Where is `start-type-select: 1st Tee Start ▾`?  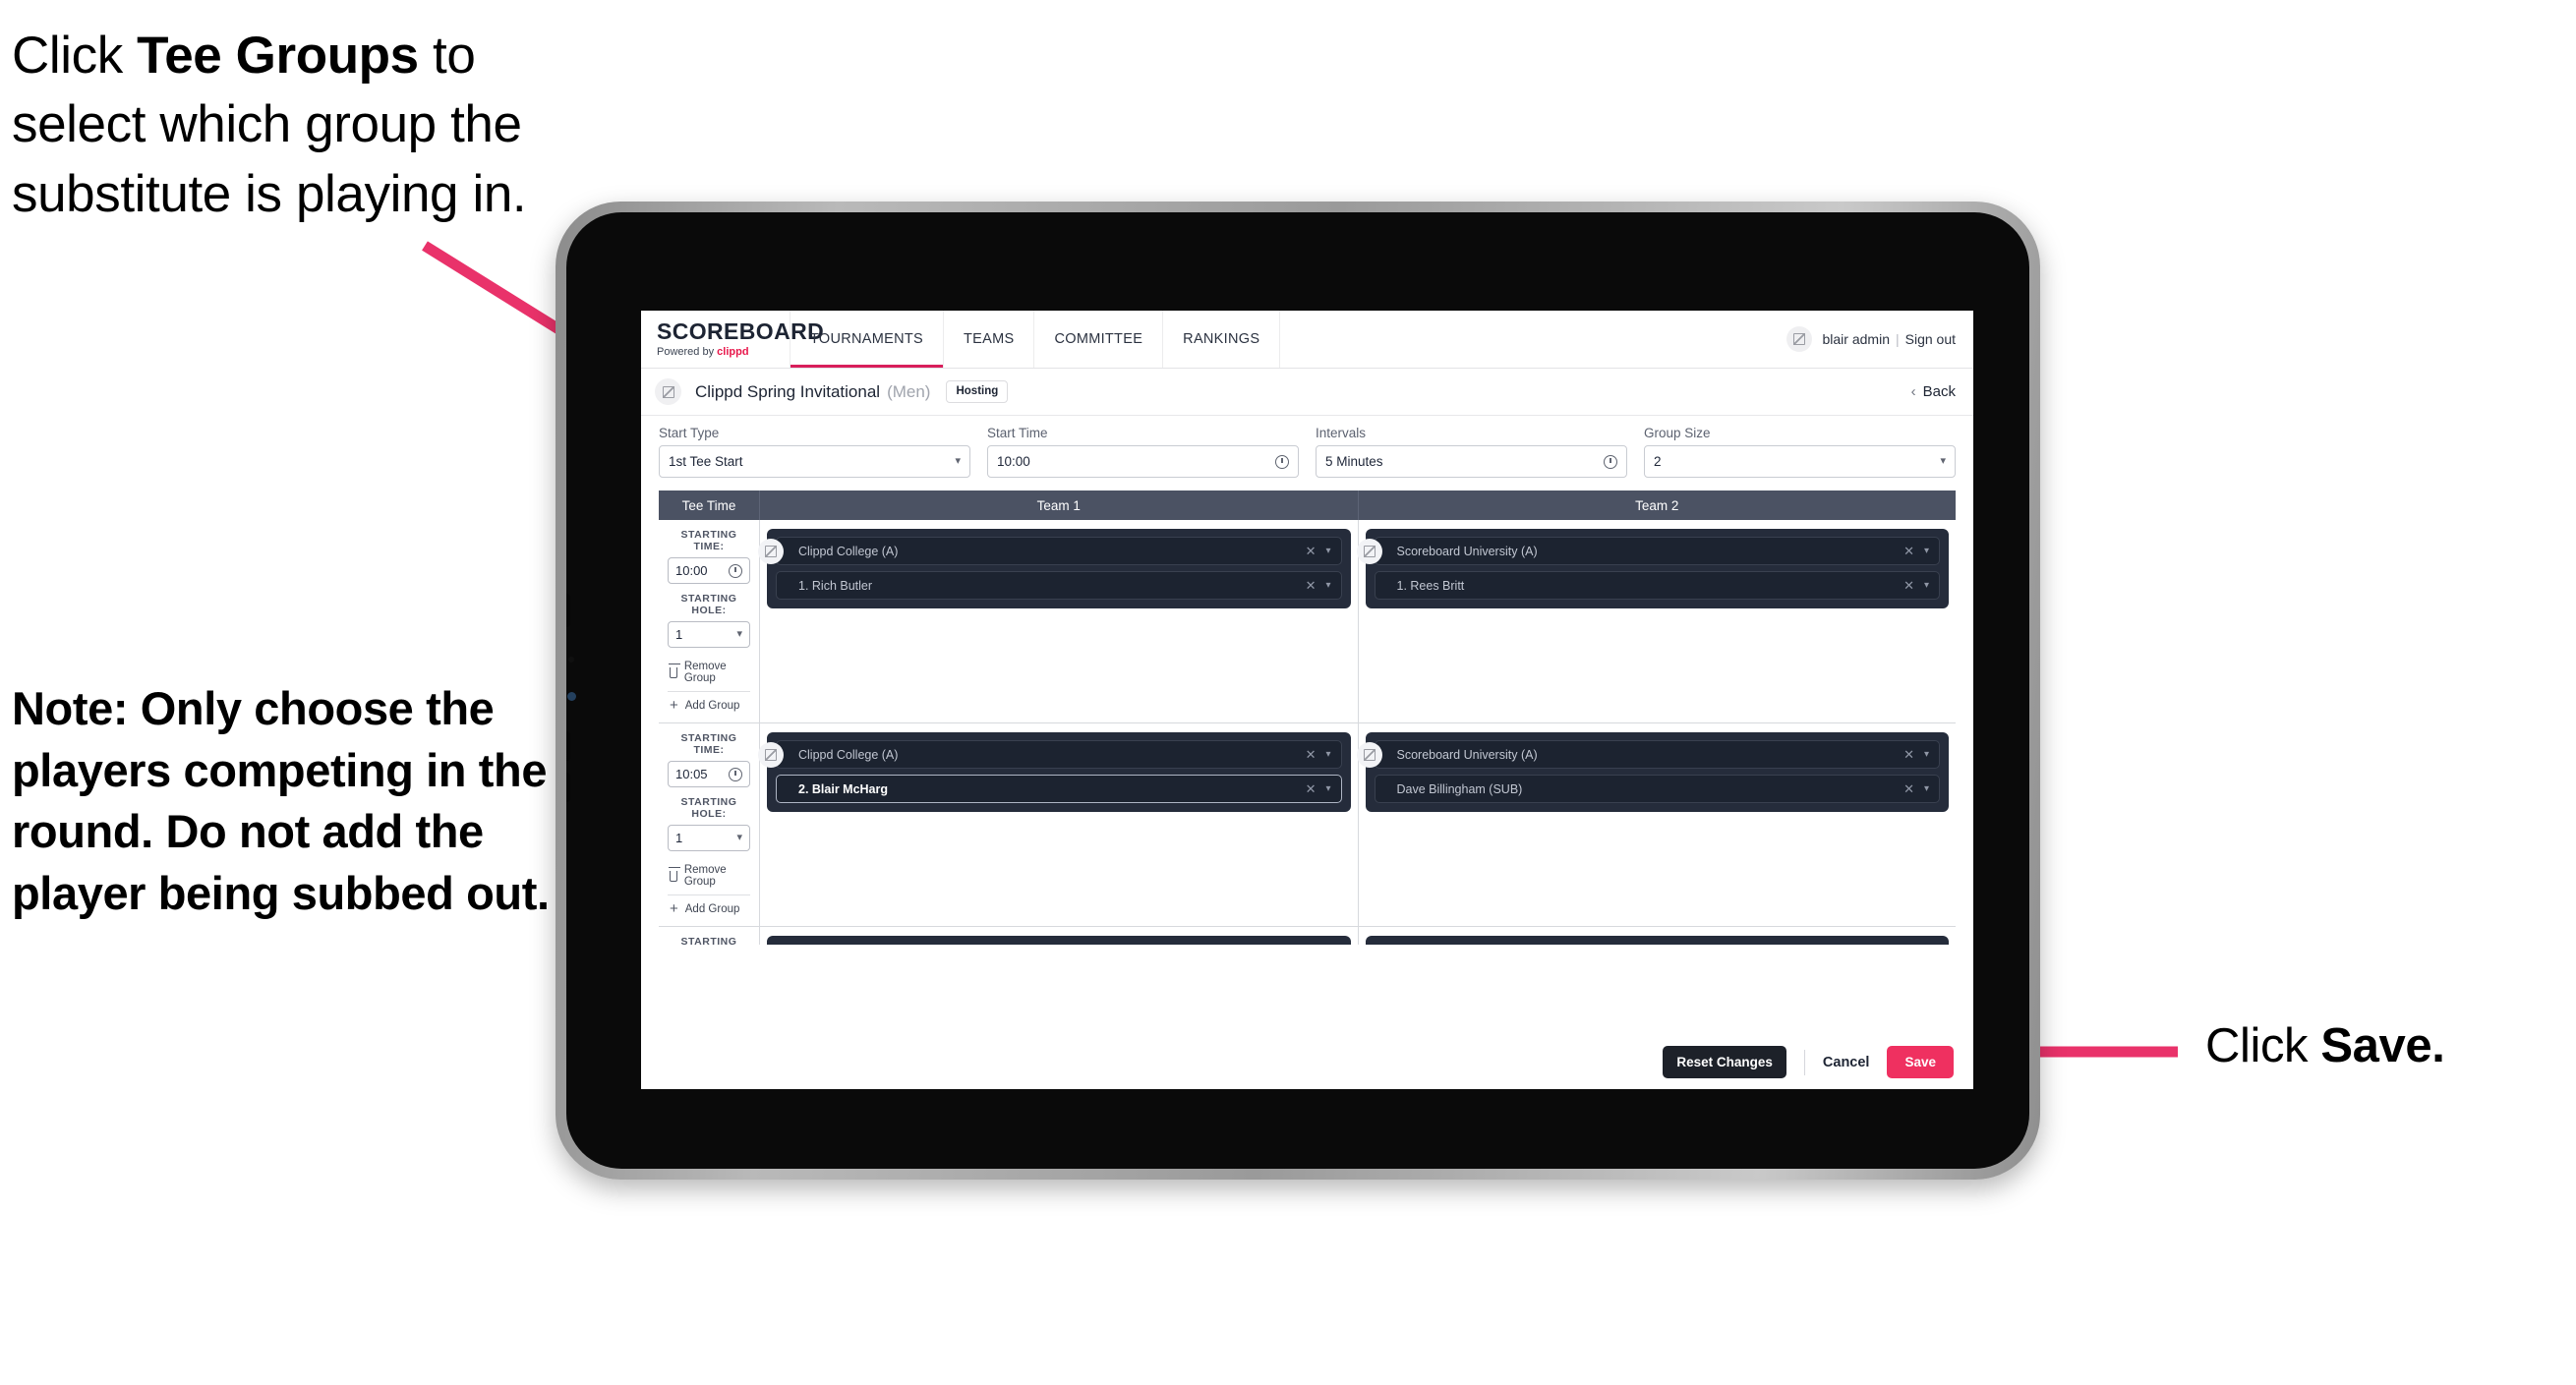
start-type-select: 1st Tee Start ▾ is located at coordinates (814, 461).